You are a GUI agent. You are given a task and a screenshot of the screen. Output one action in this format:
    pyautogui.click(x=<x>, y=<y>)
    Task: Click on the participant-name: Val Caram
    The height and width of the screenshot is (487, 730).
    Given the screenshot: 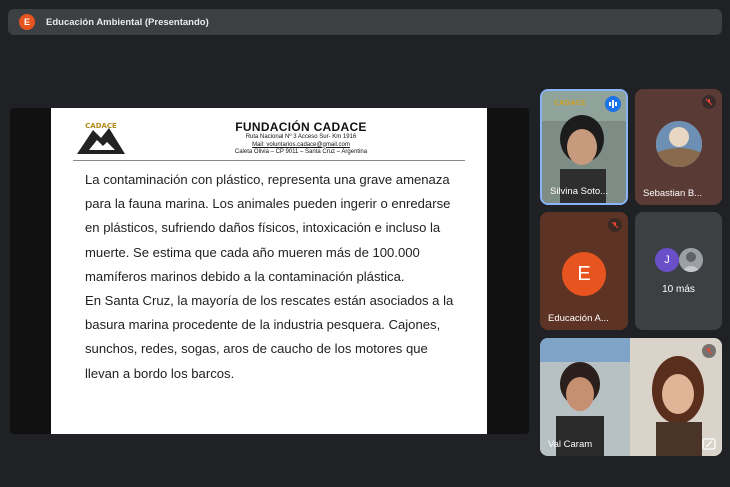 What is the action you would take?
    pyautogui.click(x=570, y=444)
    